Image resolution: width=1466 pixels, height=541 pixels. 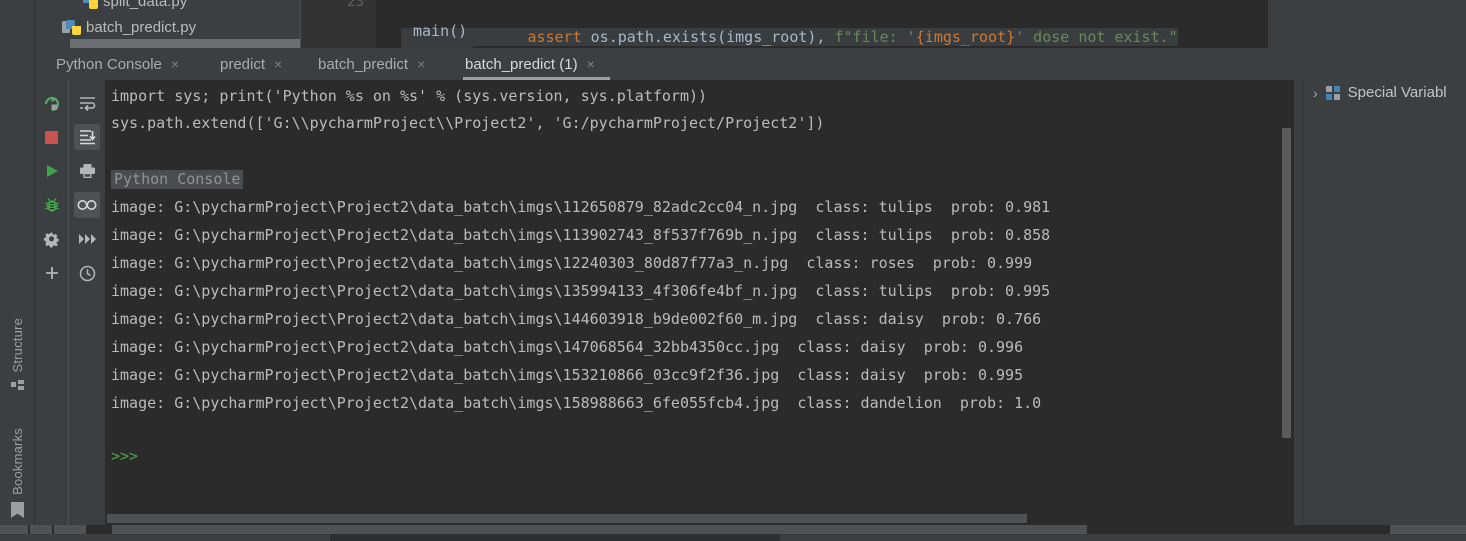 What do you see at coordinates (17, 386) in the screenshot?
I see `structure-icon` at bounding box center [17, 386].